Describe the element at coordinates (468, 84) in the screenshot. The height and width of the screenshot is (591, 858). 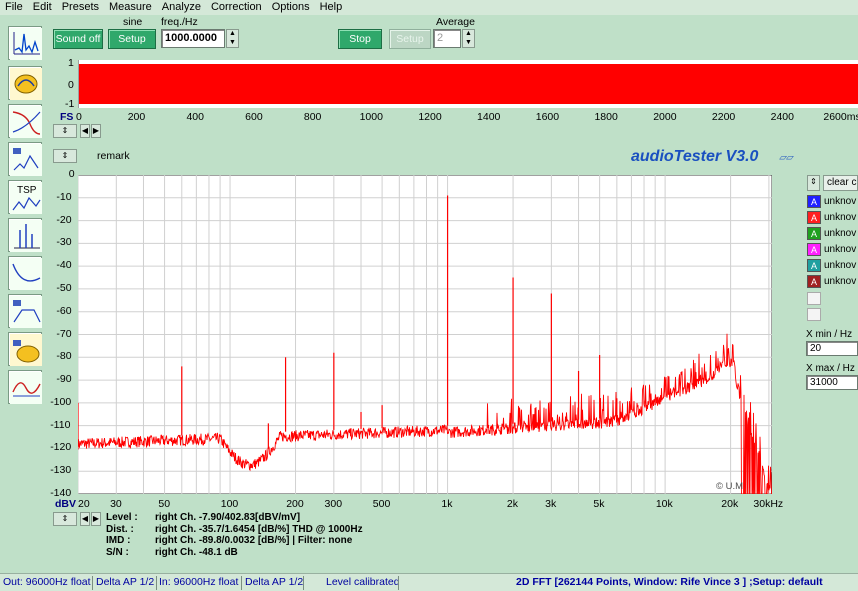
I see `waveform-fill` at that location.